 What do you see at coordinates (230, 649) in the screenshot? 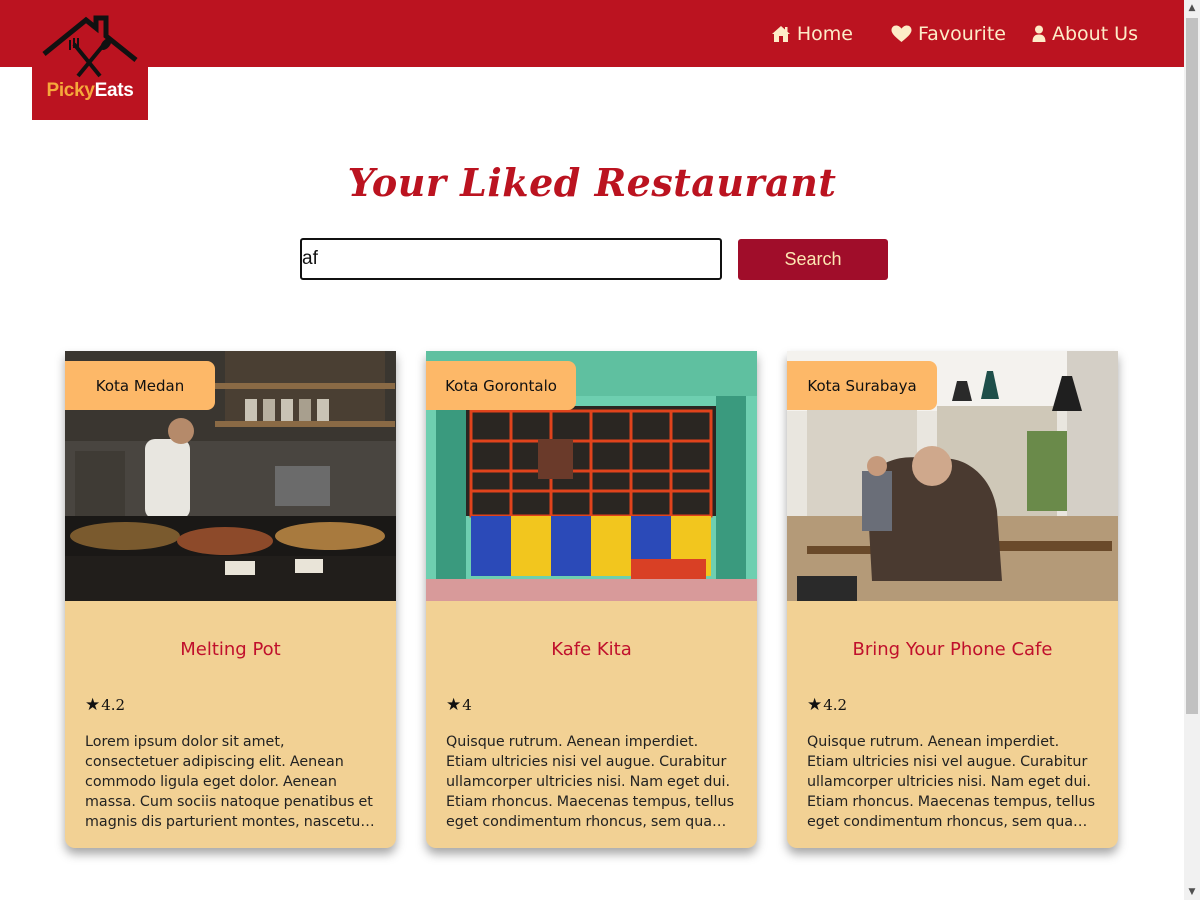
I see `restaurant-name: Melting Pot` at bounding box center [230, 649].